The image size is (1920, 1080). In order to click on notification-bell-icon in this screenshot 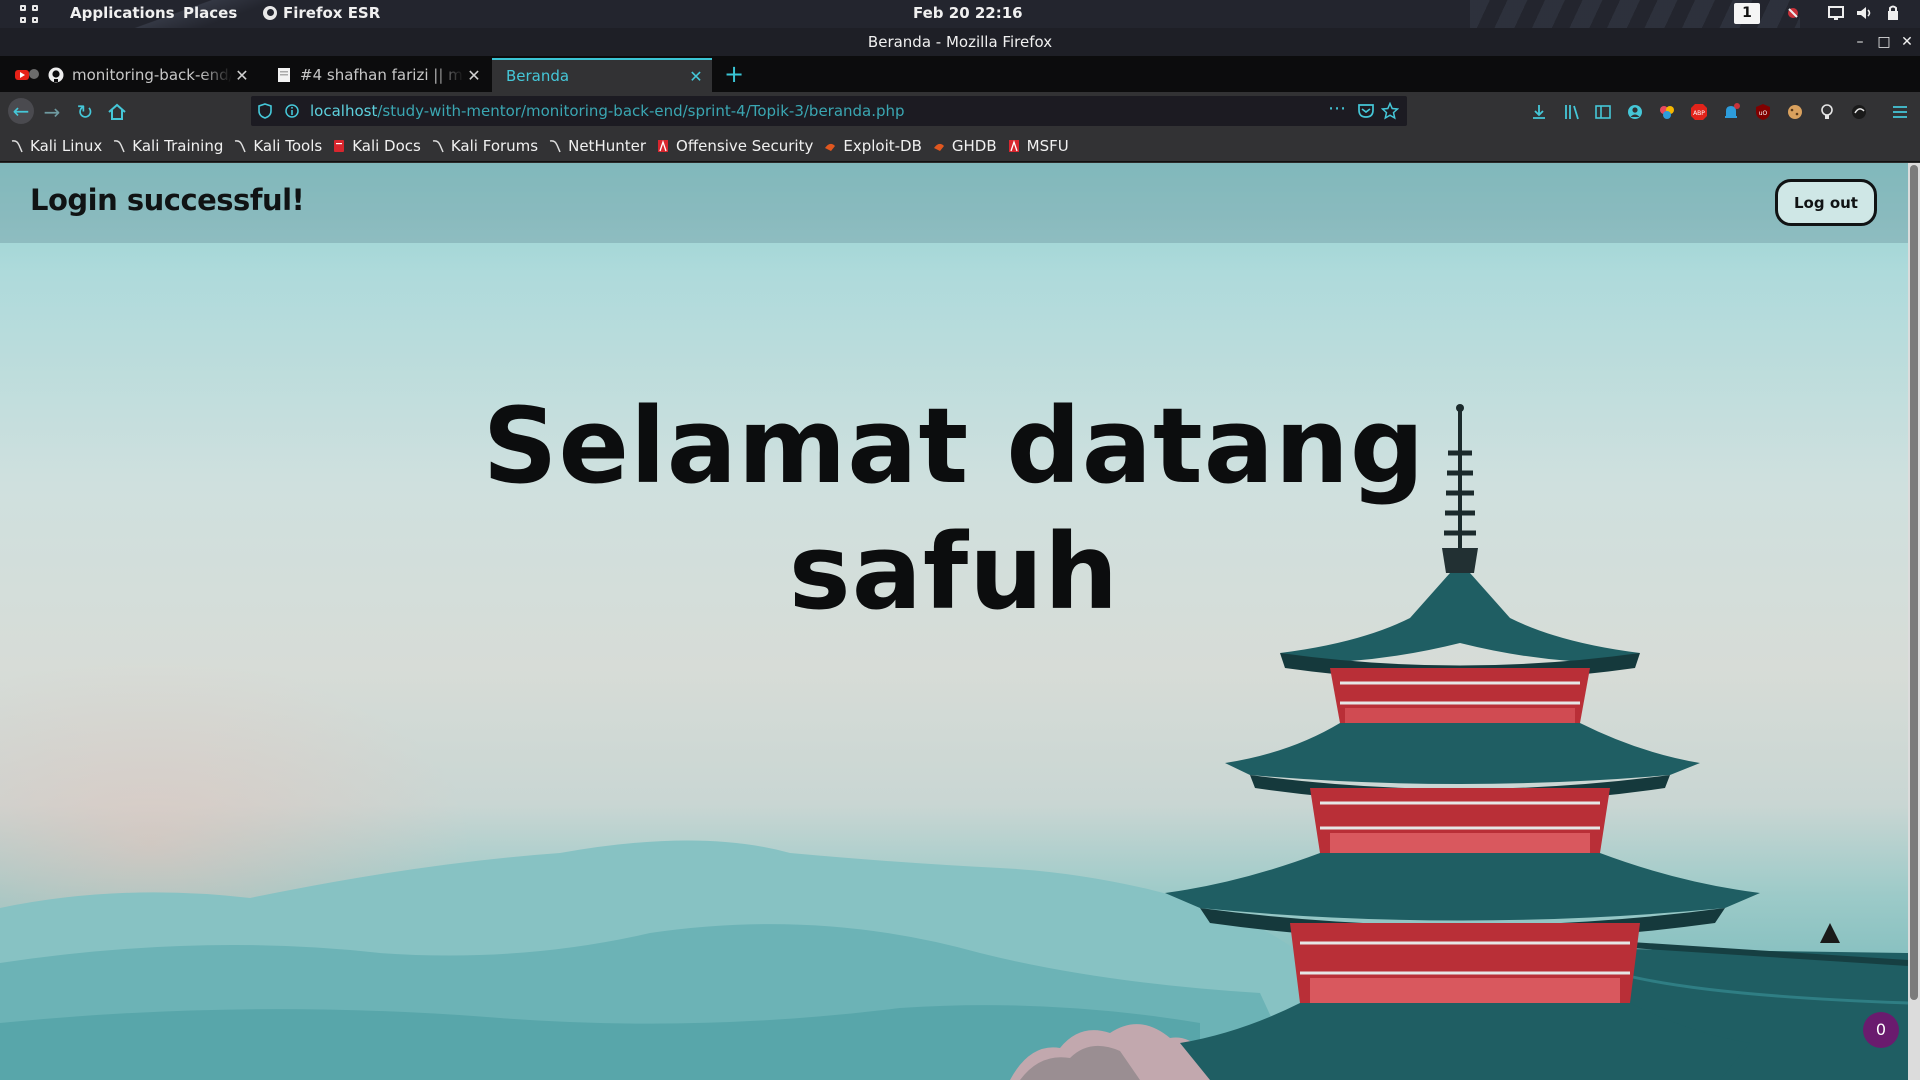, I will do `click(1731, 112)`.